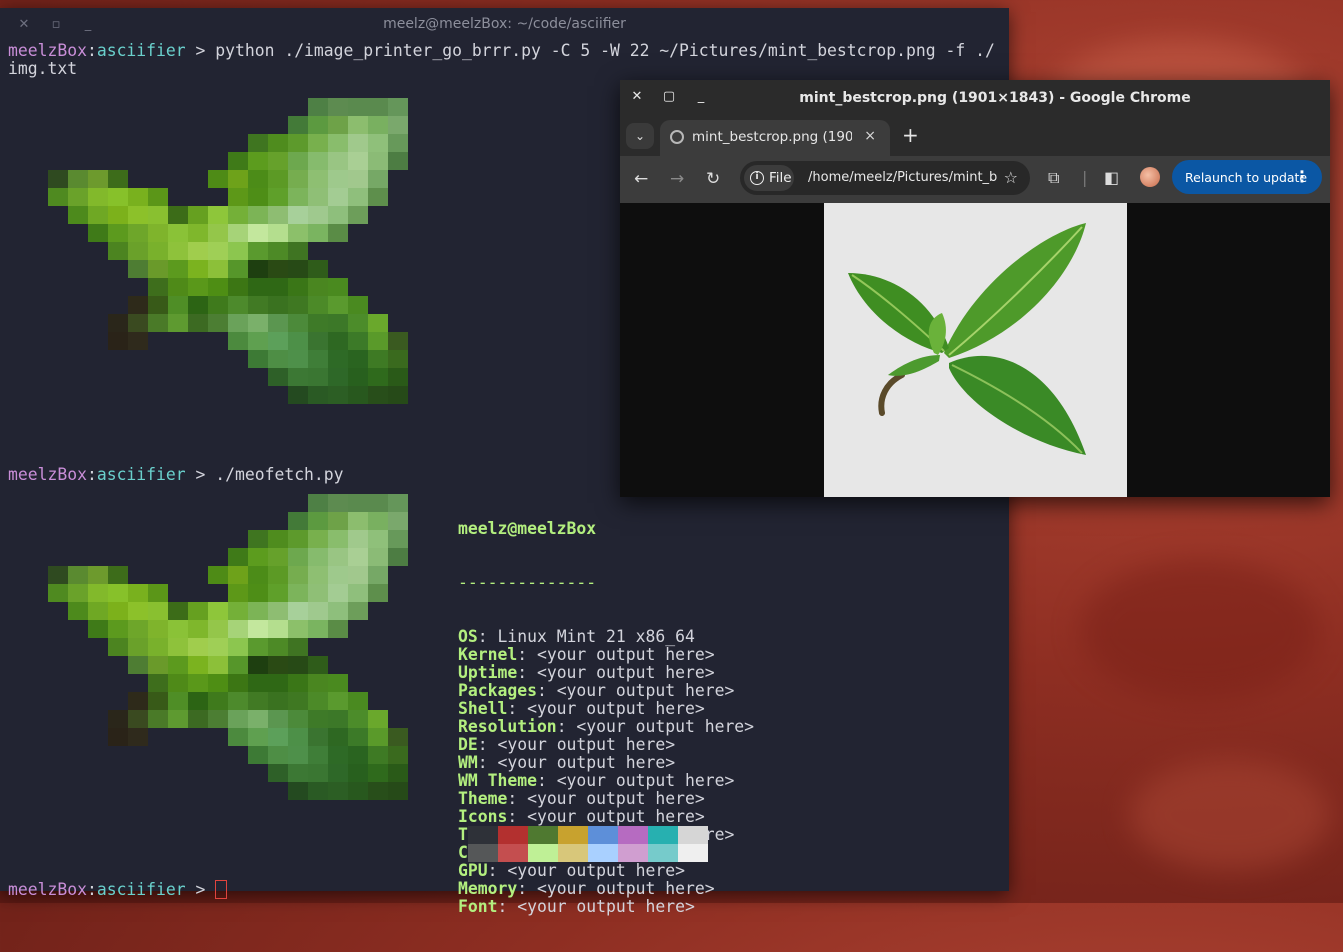 The width and height of the screenshot is (1343, 952). I want to click on menu-dots-icon: ⋮, so click(1302, 176).